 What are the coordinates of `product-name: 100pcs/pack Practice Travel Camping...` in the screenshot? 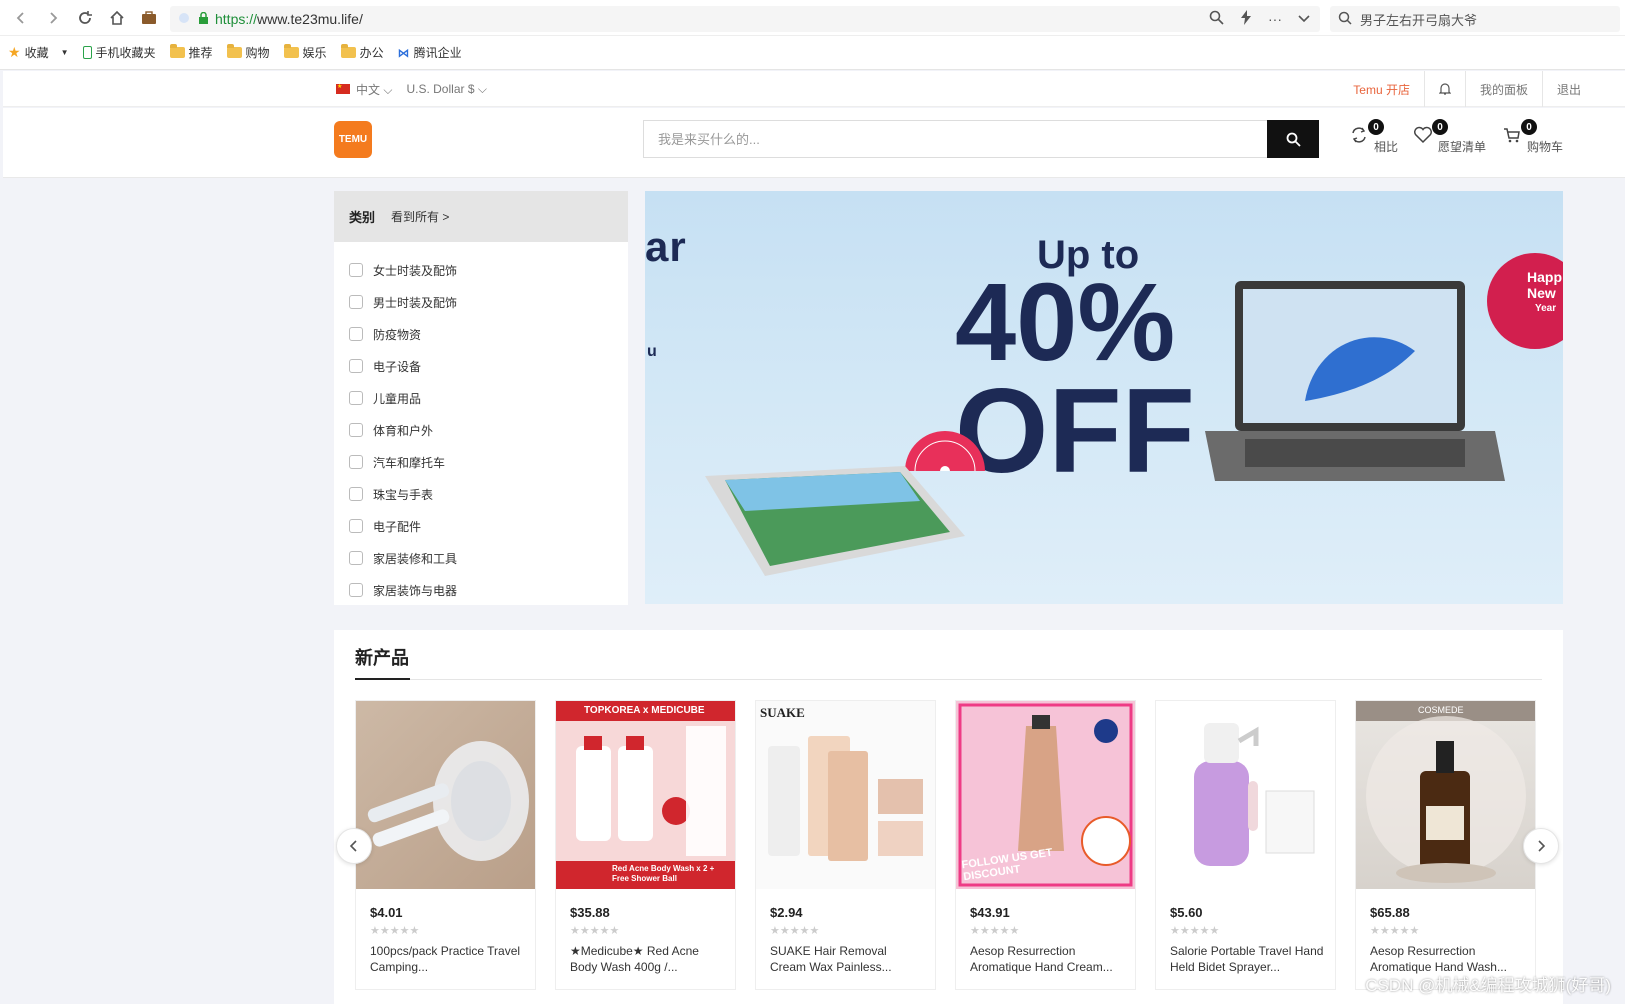 It's located at (447, 959).